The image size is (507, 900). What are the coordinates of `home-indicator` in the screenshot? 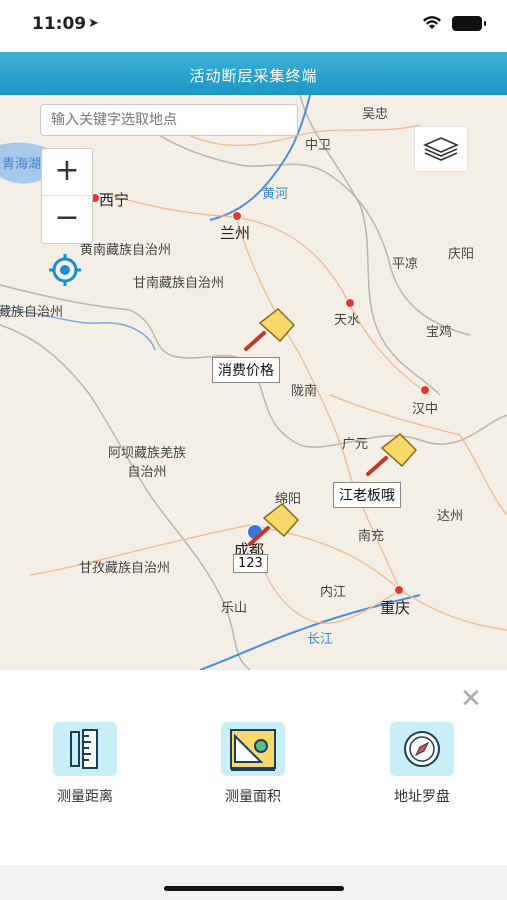 It's located at (253, 882).